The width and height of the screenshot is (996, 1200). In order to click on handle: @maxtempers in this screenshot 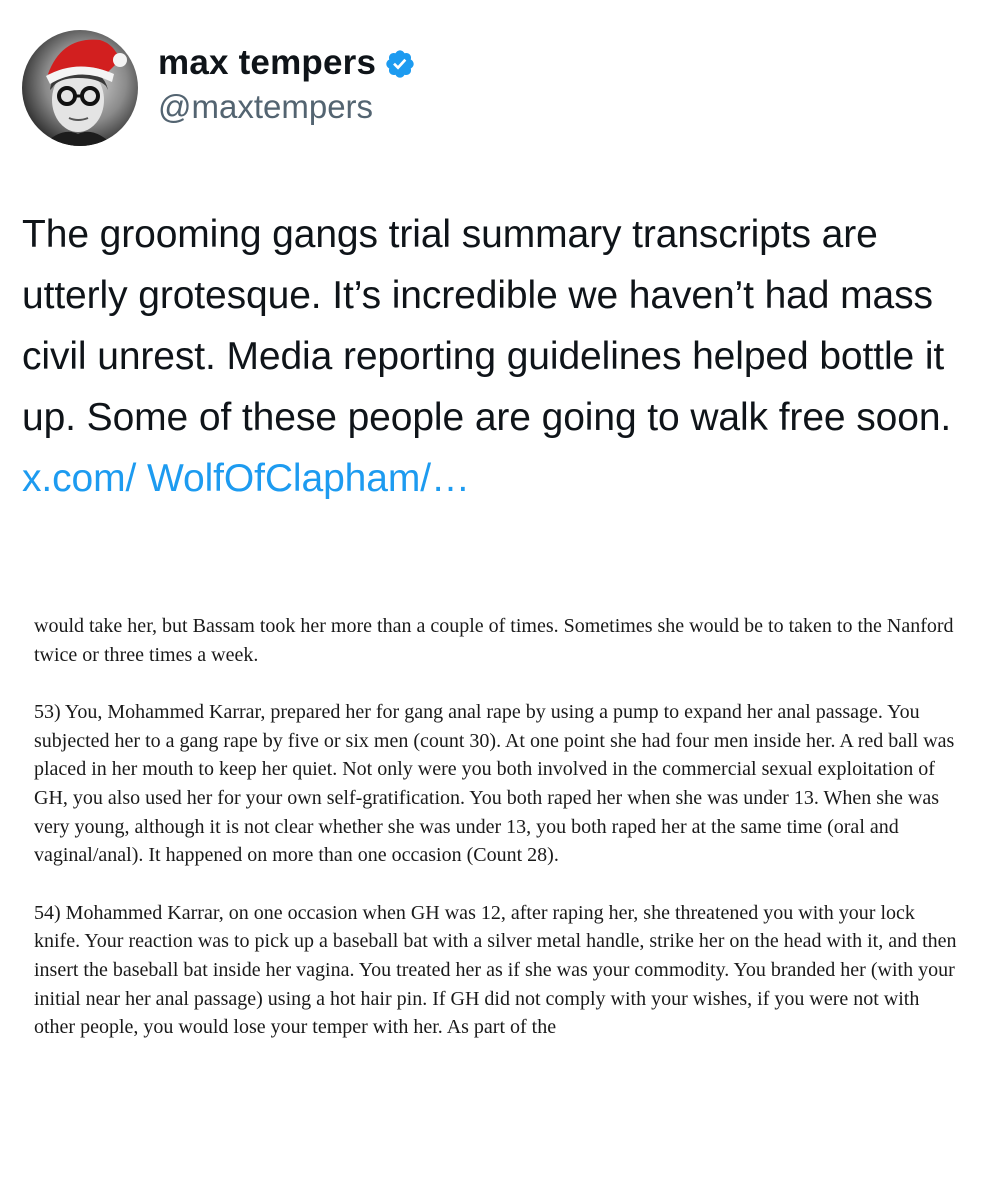, I will do `click(287, 107)`.